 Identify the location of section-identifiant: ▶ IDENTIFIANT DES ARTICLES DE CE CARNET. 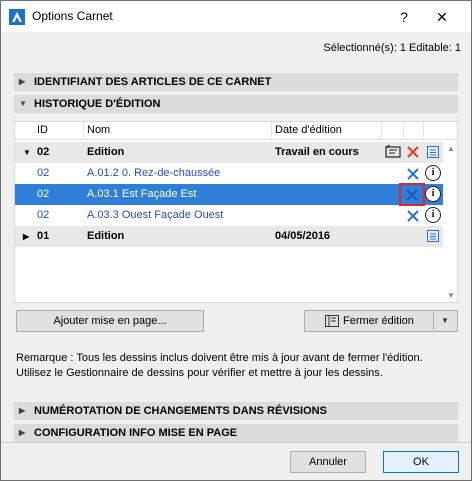
(236, 82).